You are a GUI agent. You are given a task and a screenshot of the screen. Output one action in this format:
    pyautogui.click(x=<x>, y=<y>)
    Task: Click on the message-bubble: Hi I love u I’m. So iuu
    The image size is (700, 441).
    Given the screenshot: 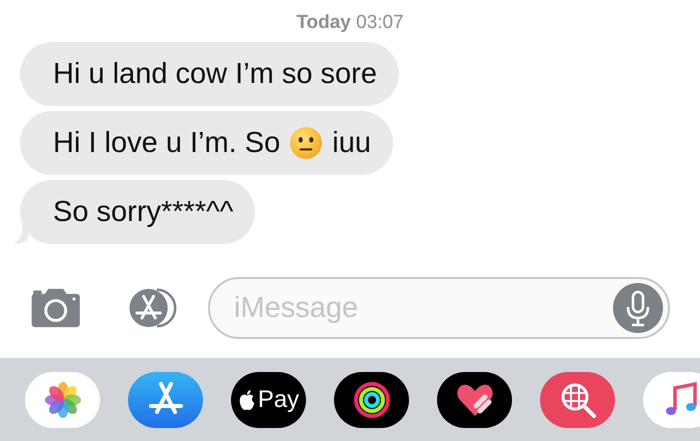 What is the action you would take?
    pyautogui.click(x=206, y=143)
    